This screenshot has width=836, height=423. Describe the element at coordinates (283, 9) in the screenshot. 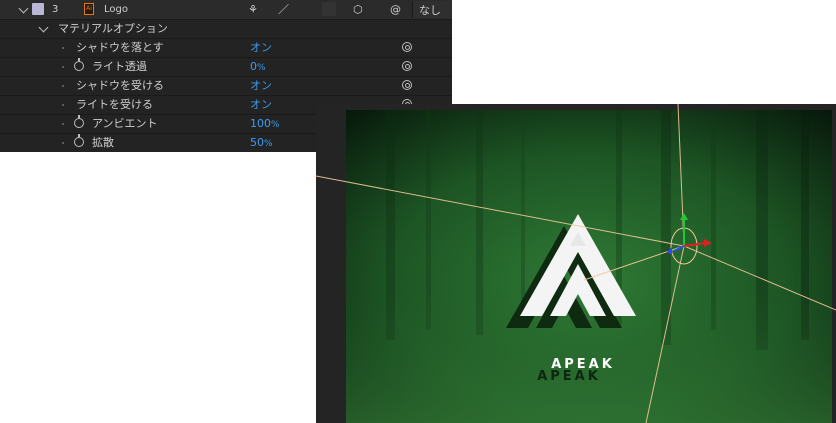

I see `quality-switch-icon: ／` at that location.